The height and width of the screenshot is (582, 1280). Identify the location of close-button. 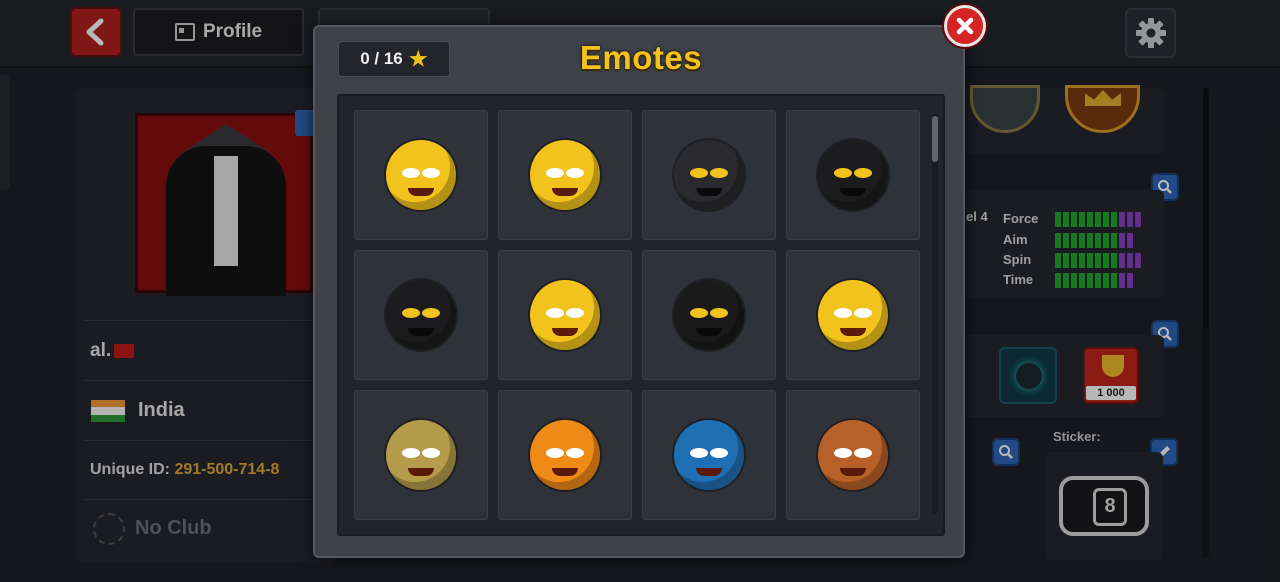
(965, 26).